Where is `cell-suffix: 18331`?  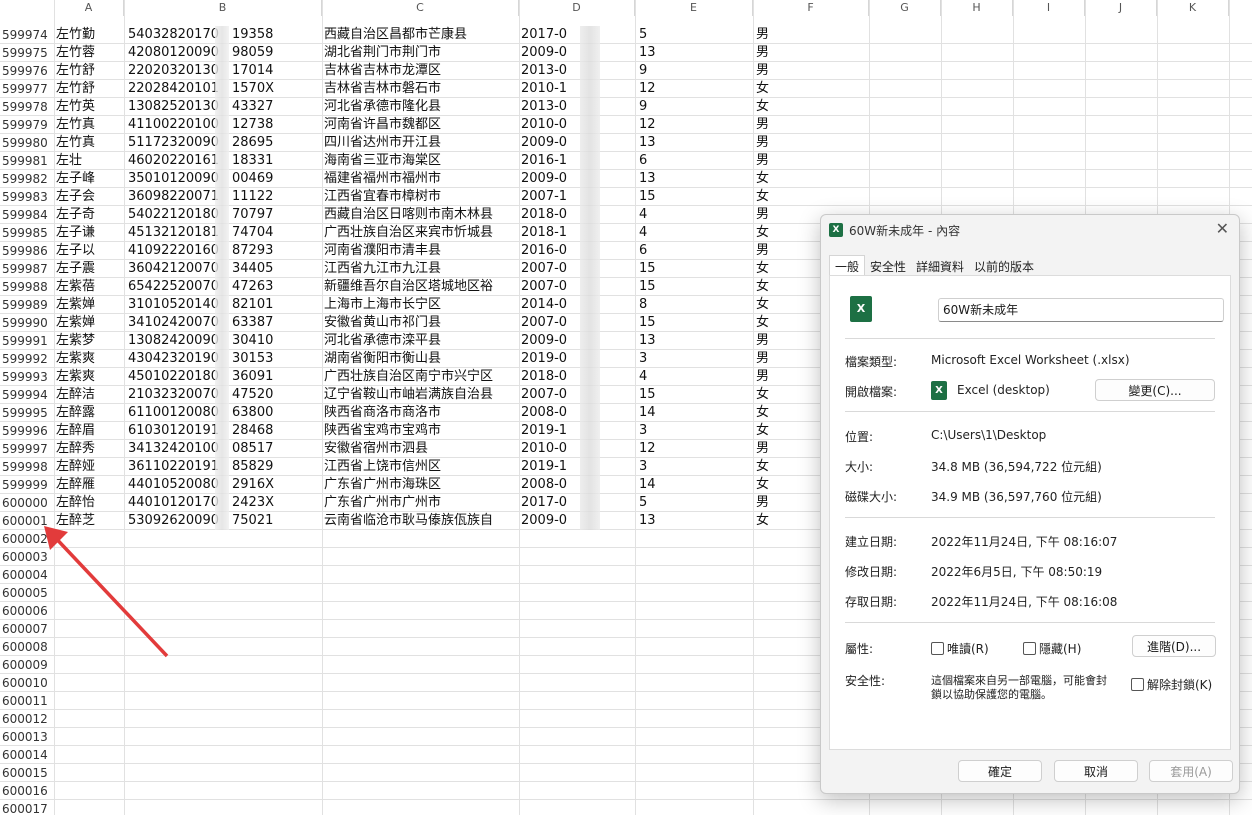 cell-suffix: 18331 is located at coordinates (276, 161).